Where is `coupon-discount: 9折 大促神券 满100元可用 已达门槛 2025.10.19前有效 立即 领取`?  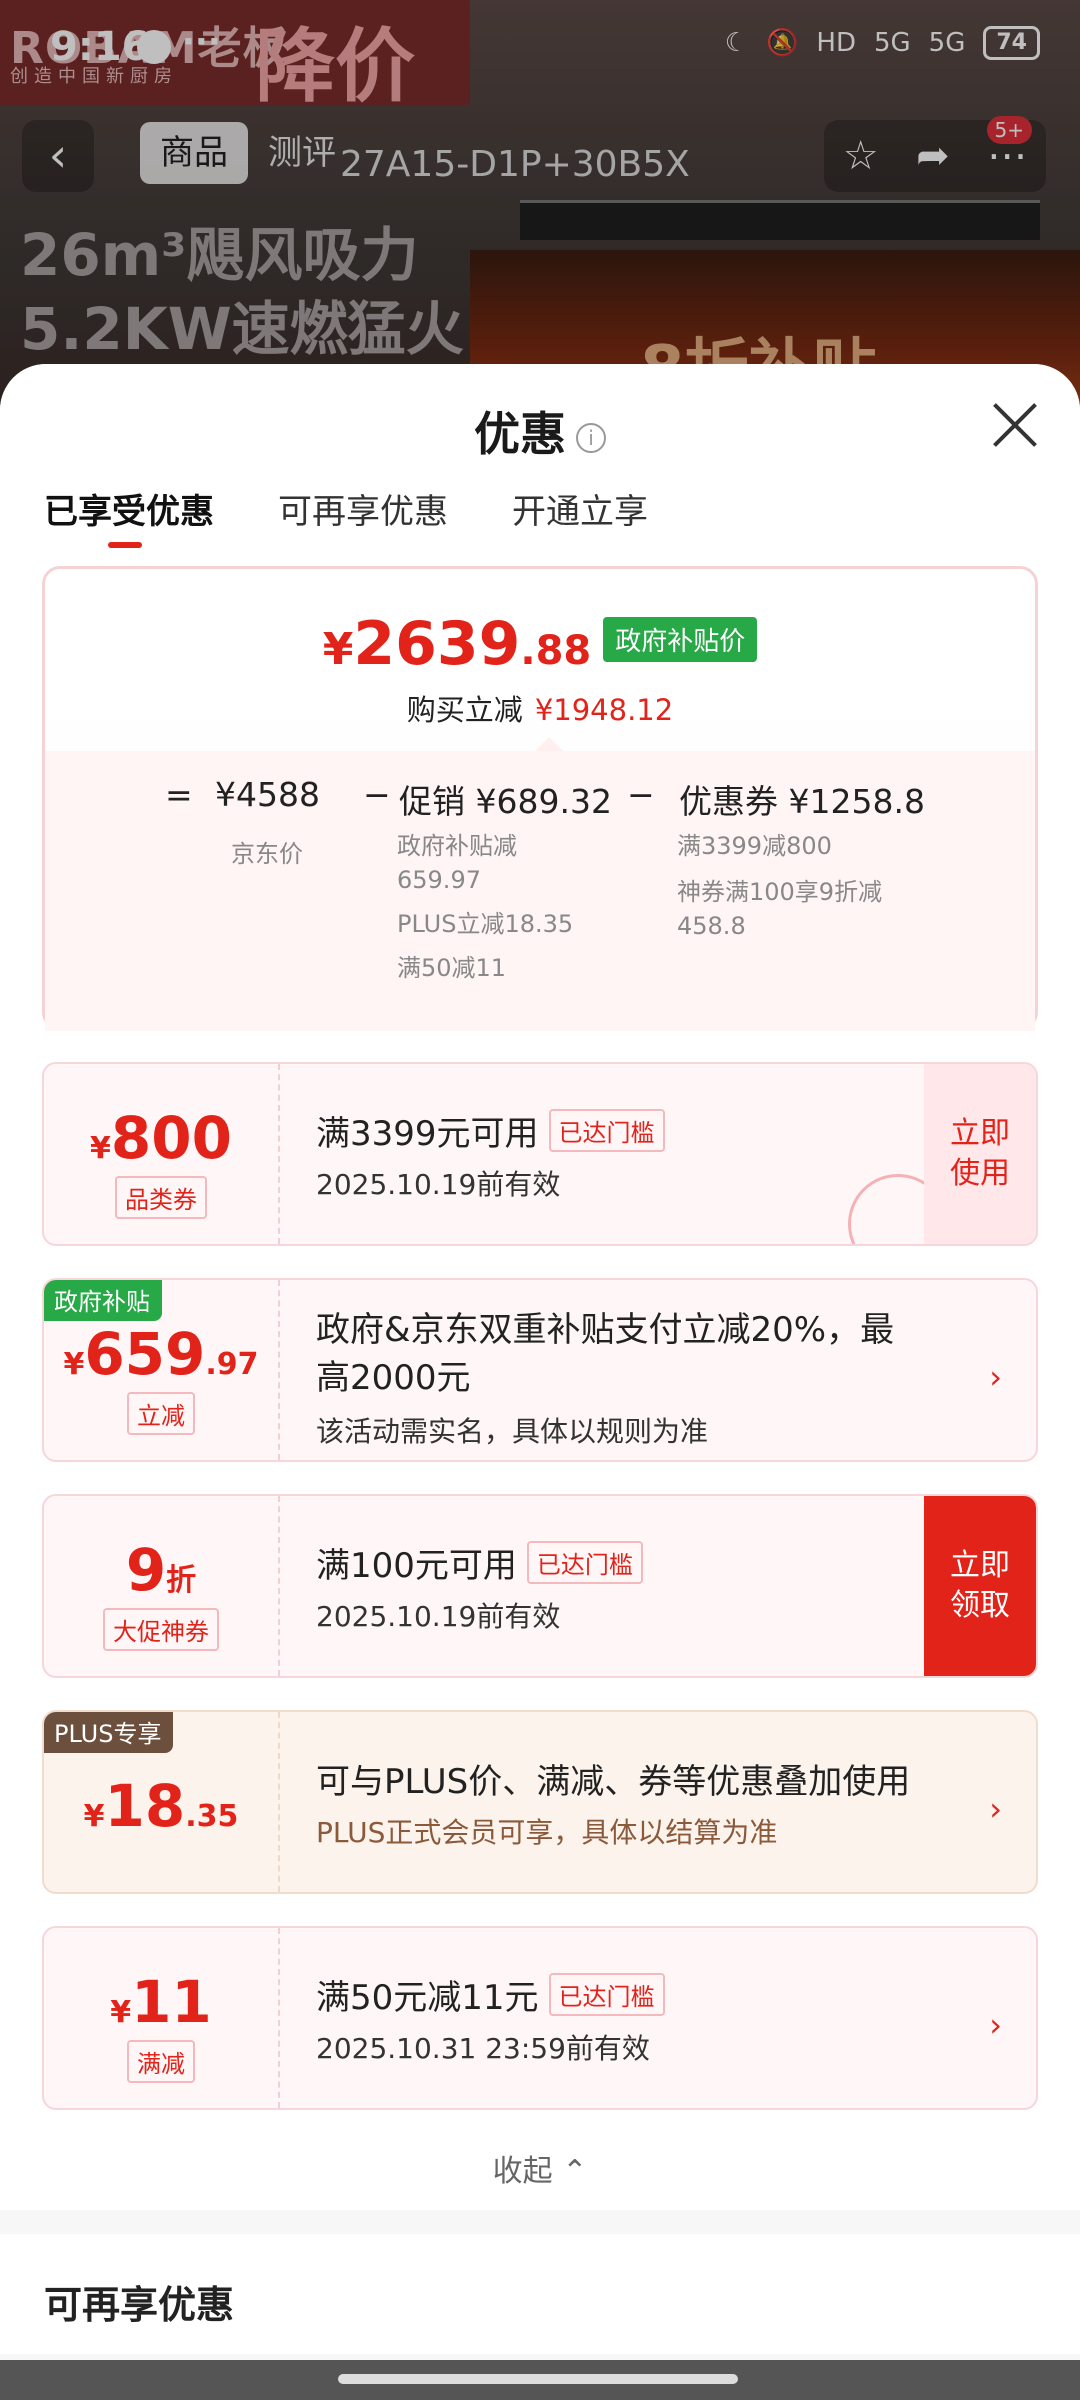 coupon-discount: 9折 大促神券 满100元可用 已达门槛 2025.10.19前有效 立即 领取 is located at coordinates (540, 1586).